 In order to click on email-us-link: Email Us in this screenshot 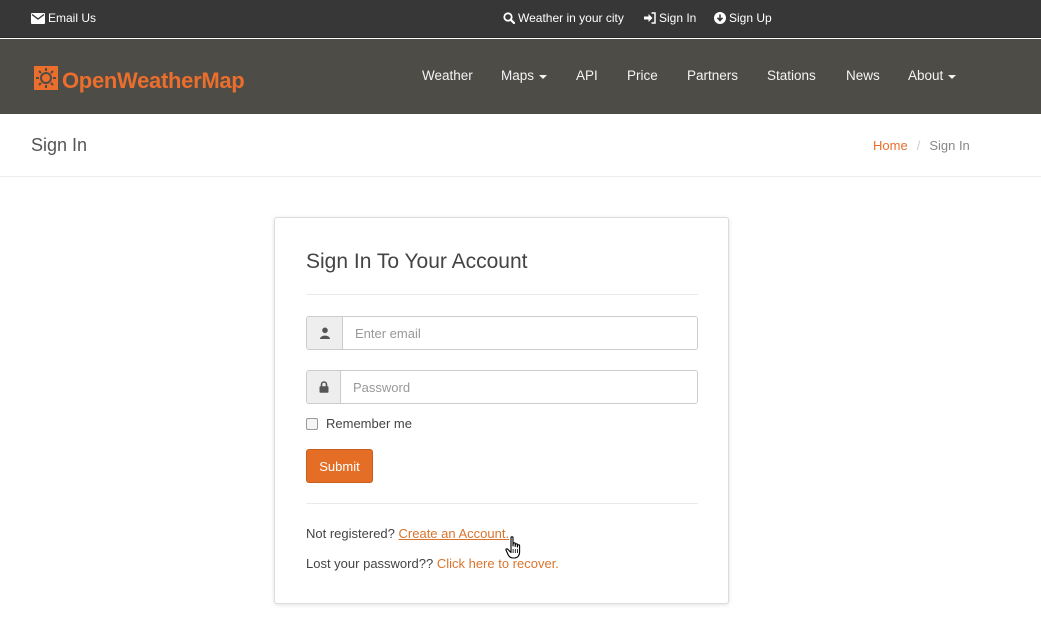, I will do `click(63, 18)`.